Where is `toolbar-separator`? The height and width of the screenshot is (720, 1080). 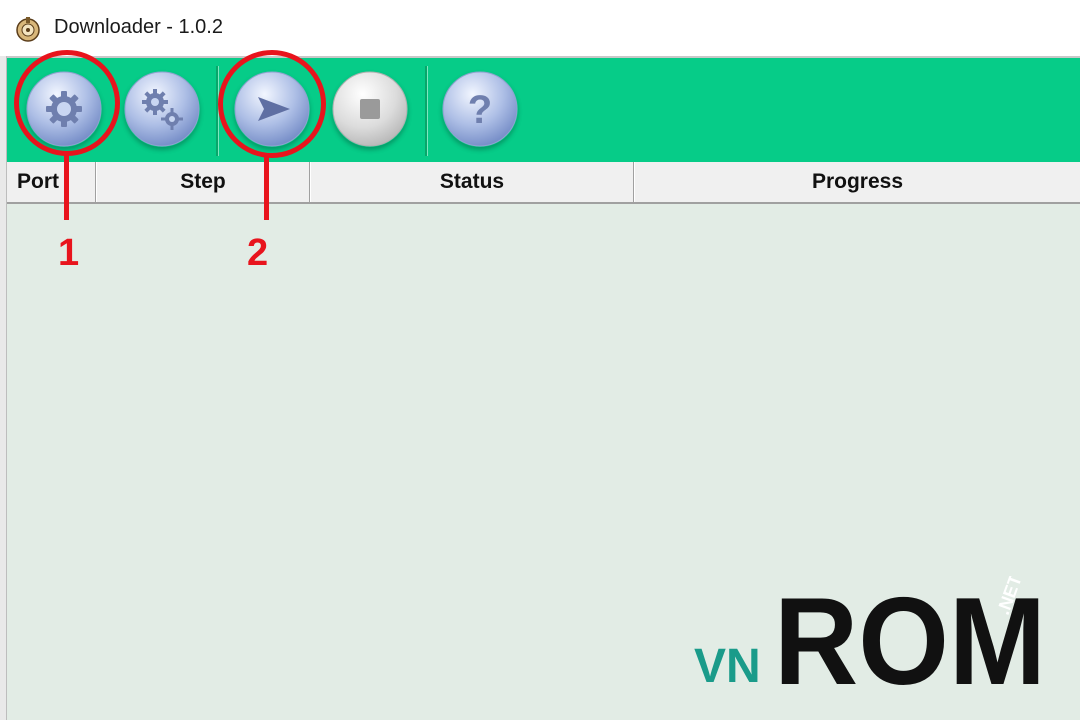 toolbar-separator is located at coordinates (426, 111).